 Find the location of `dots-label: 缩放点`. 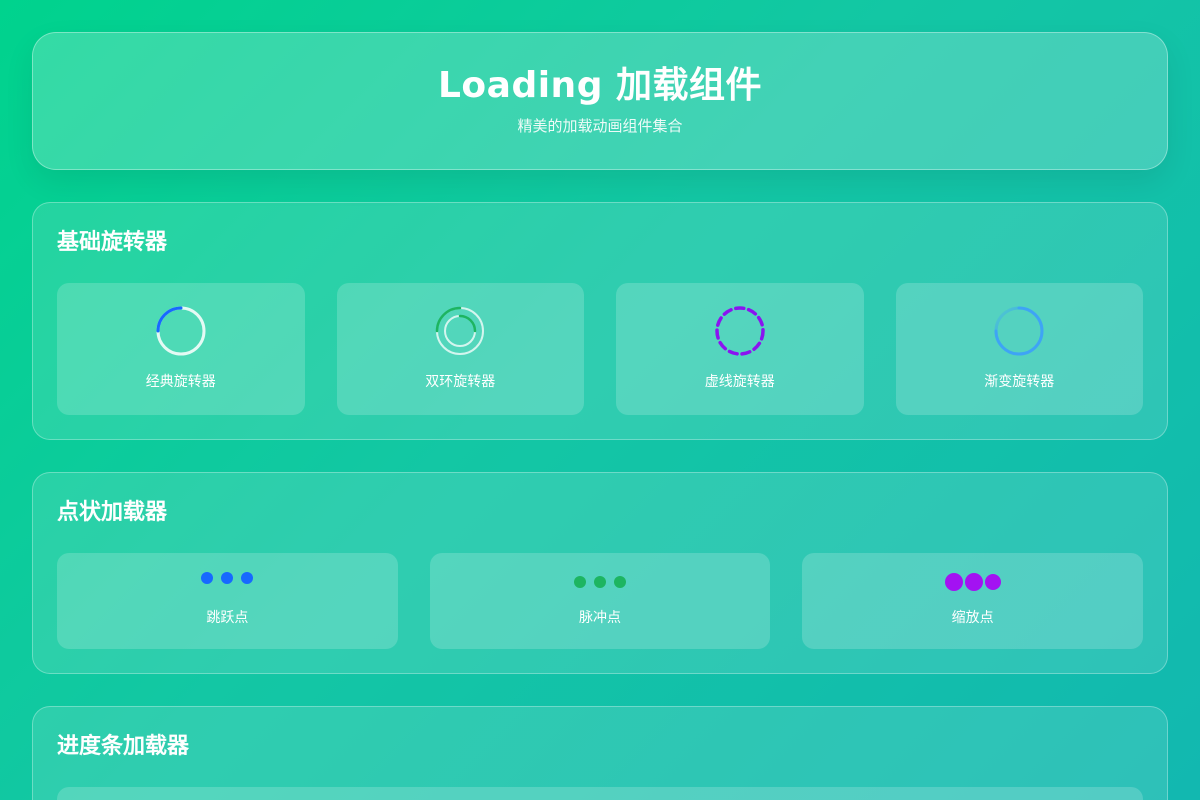

dots-label: 缩放点 is located at coordinates (972, 618).